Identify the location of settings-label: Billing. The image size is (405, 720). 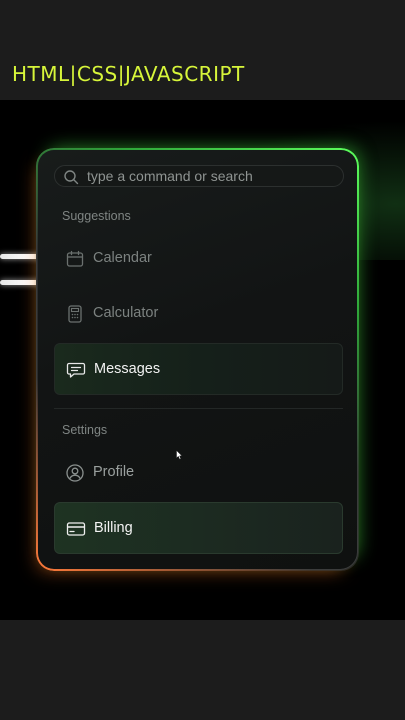
(113, 528).